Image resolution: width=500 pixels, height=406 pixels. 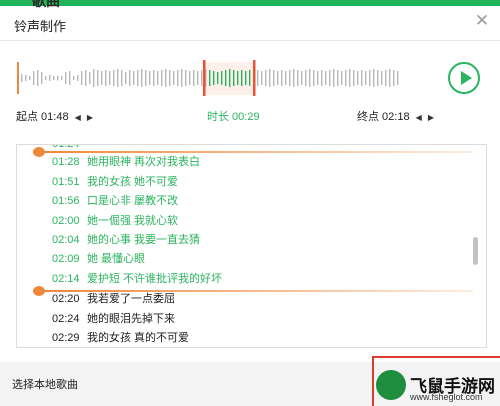 I want to click on end-point-control: 终点 02:18 ◀ ▶, so click(x=395, y=116).